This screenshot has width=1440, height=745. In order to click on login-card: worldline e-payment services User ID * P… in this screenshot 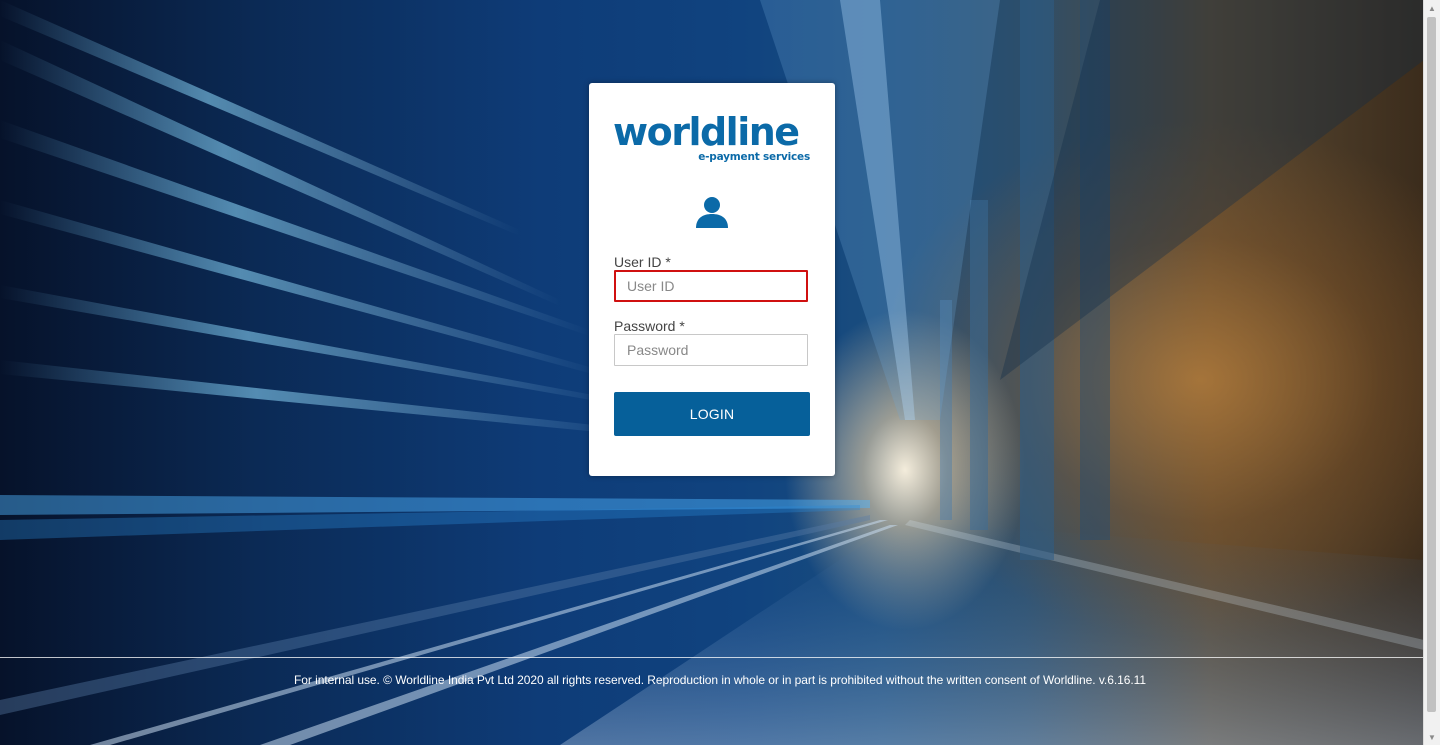, I will do `click(712, 279)`.